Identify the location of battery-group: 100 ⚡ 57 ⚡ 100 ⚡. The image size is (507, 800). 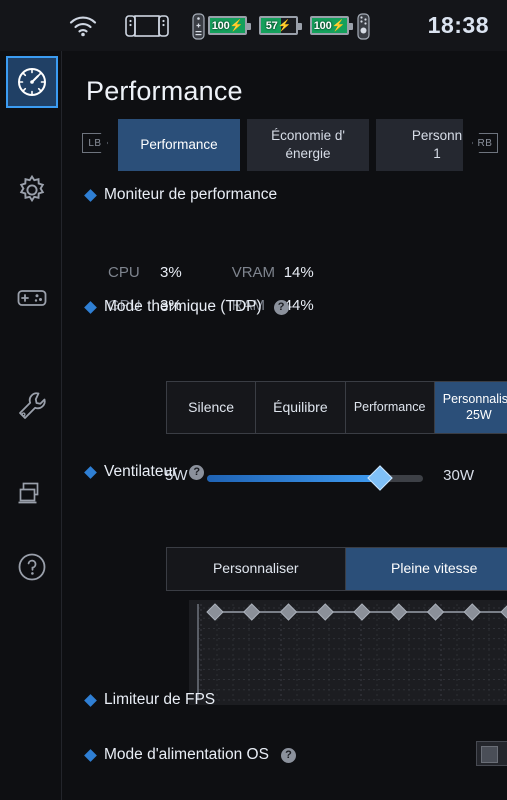
(281, 26).